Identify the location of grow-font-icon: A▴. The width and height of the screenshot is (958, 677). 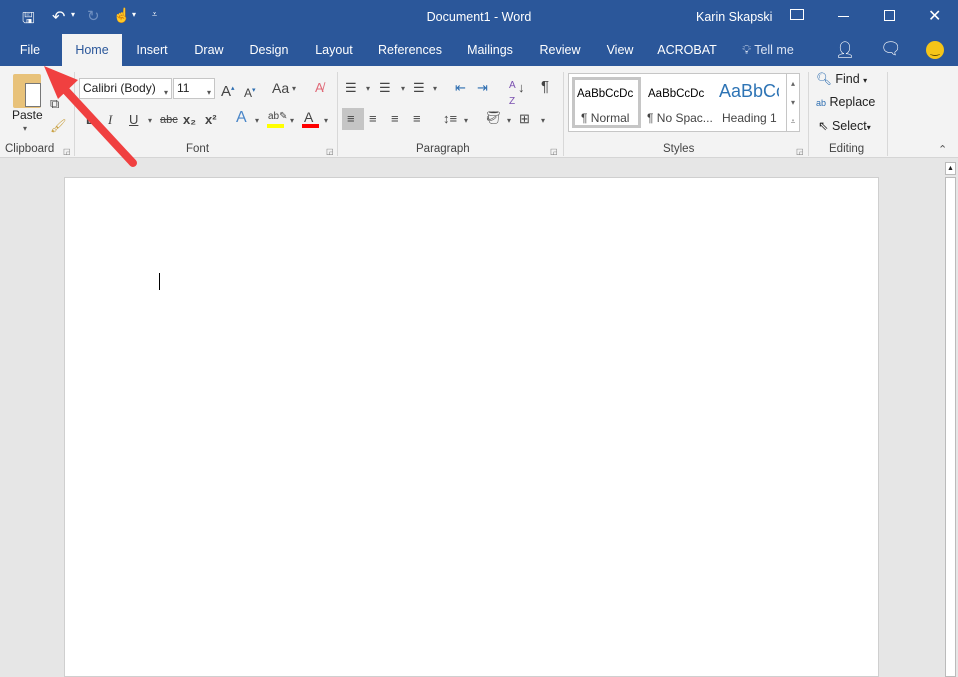
(228, 90).